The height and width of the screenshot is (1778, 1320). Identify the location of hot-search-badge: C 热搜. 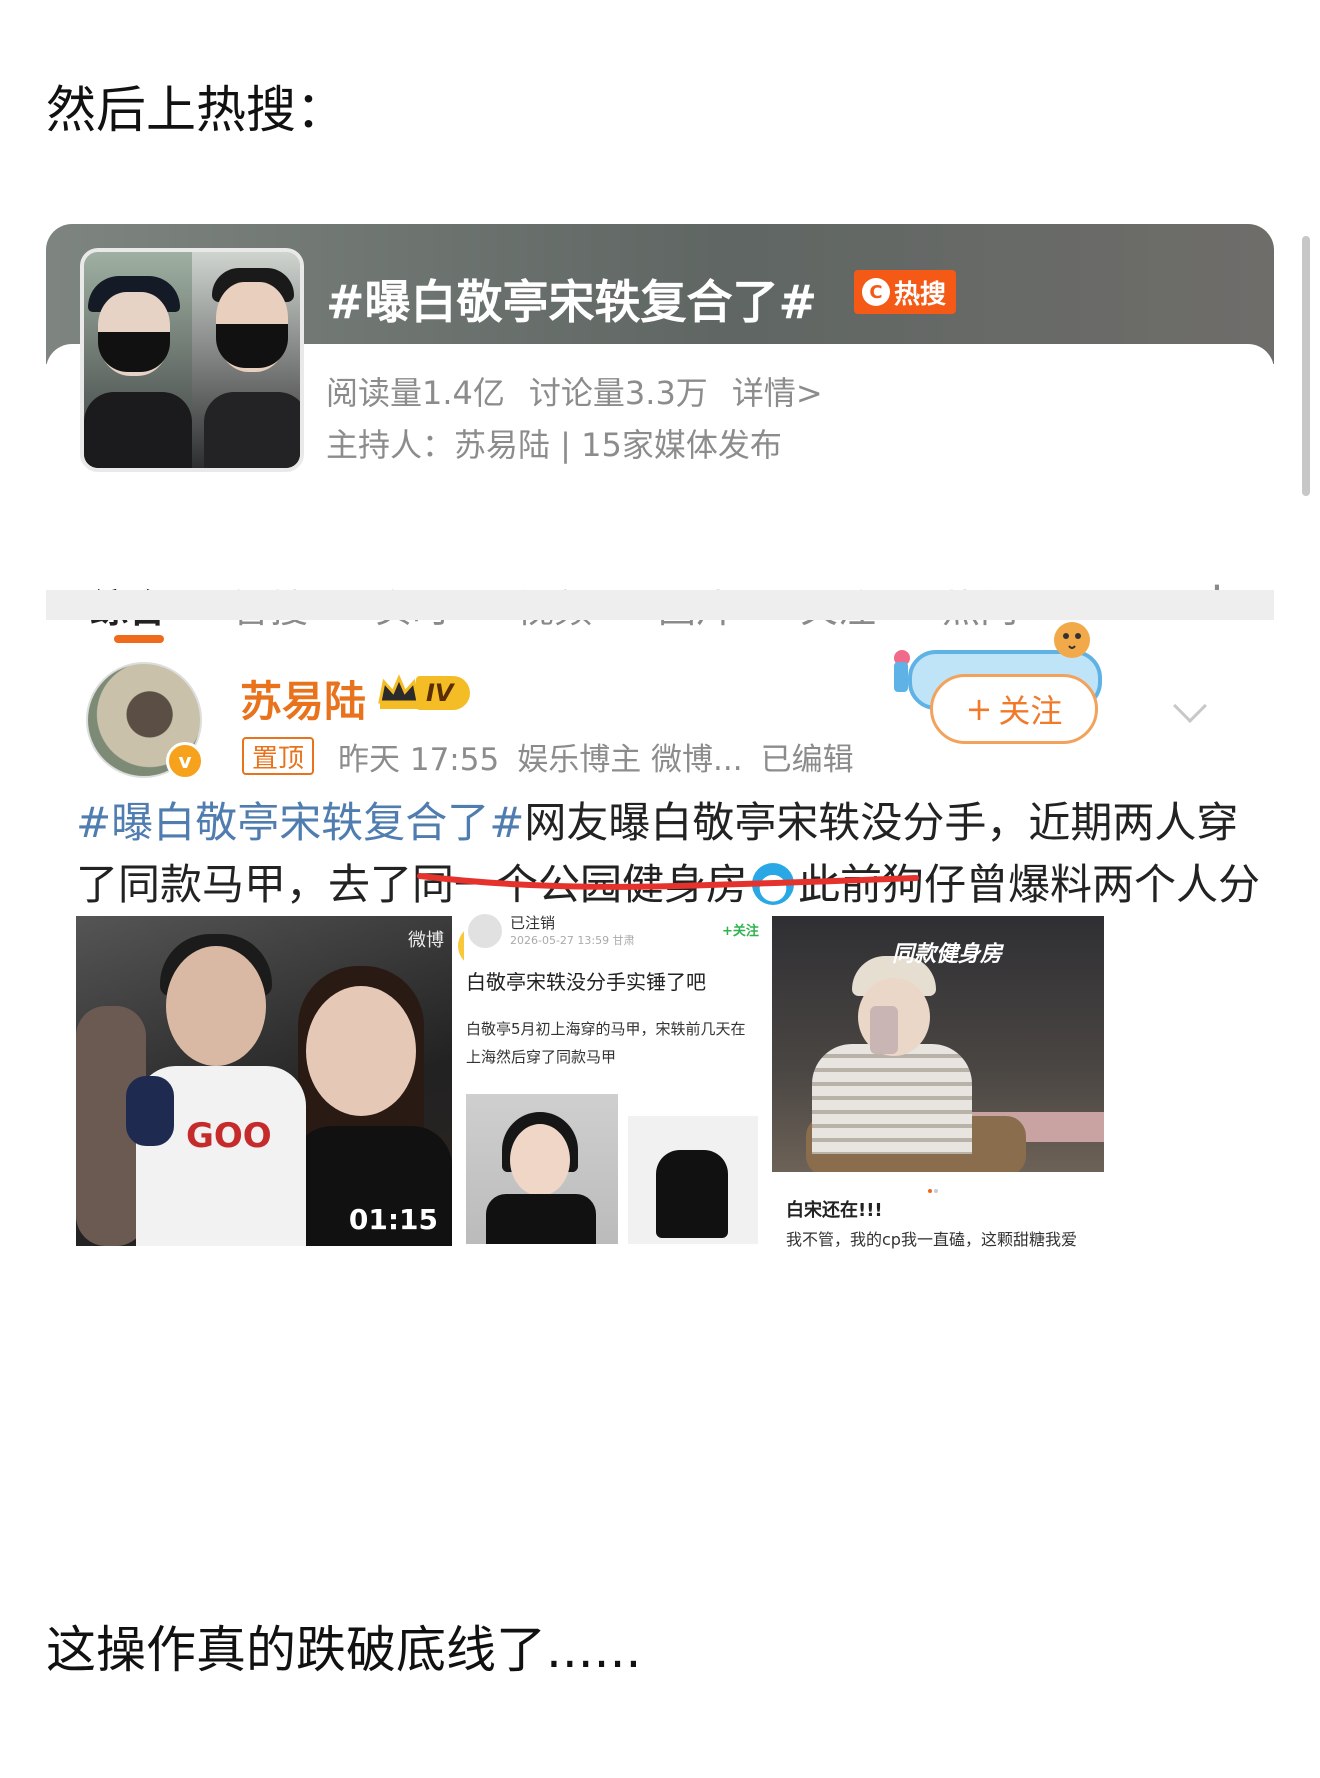
(905, 292).